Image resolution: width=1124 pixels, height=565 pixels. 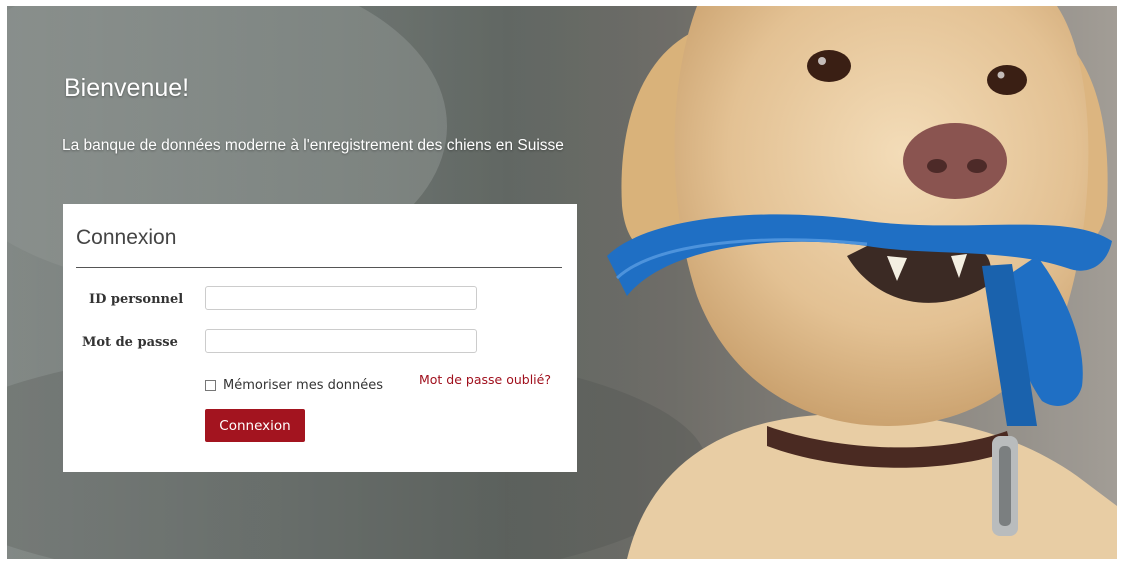 What do you see at coordinates (303, 385) in the screenshot?
I see `remember-label: Mémoriser mes données` at bounding box center [303, 385].